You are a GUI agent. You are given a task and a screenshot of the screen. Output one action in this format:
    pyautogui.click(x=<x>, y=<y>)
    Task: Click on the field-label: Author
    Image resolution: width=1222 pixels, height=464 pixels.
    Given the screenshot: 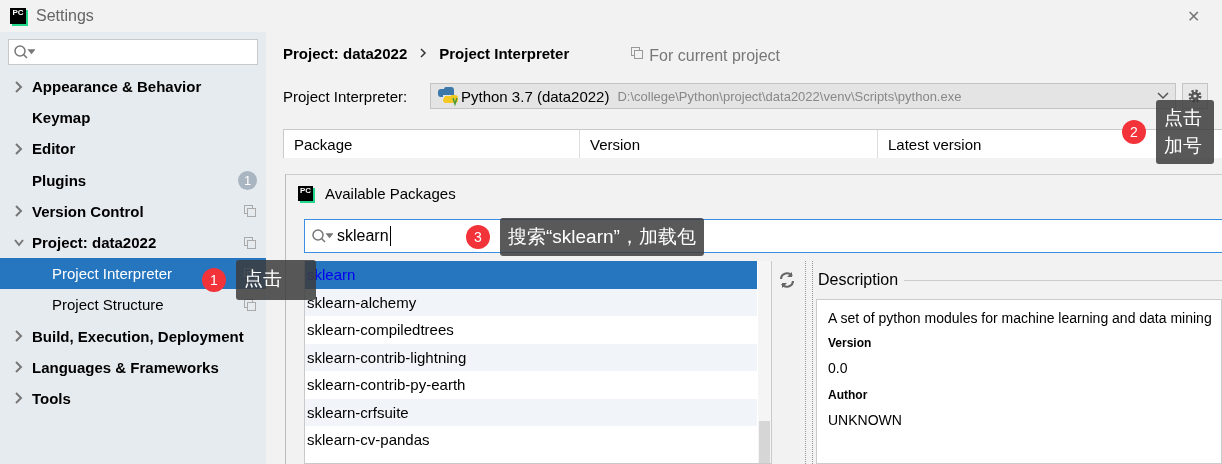 What is the action you would take?
    pyautogui.click(x=848, y=395)
    